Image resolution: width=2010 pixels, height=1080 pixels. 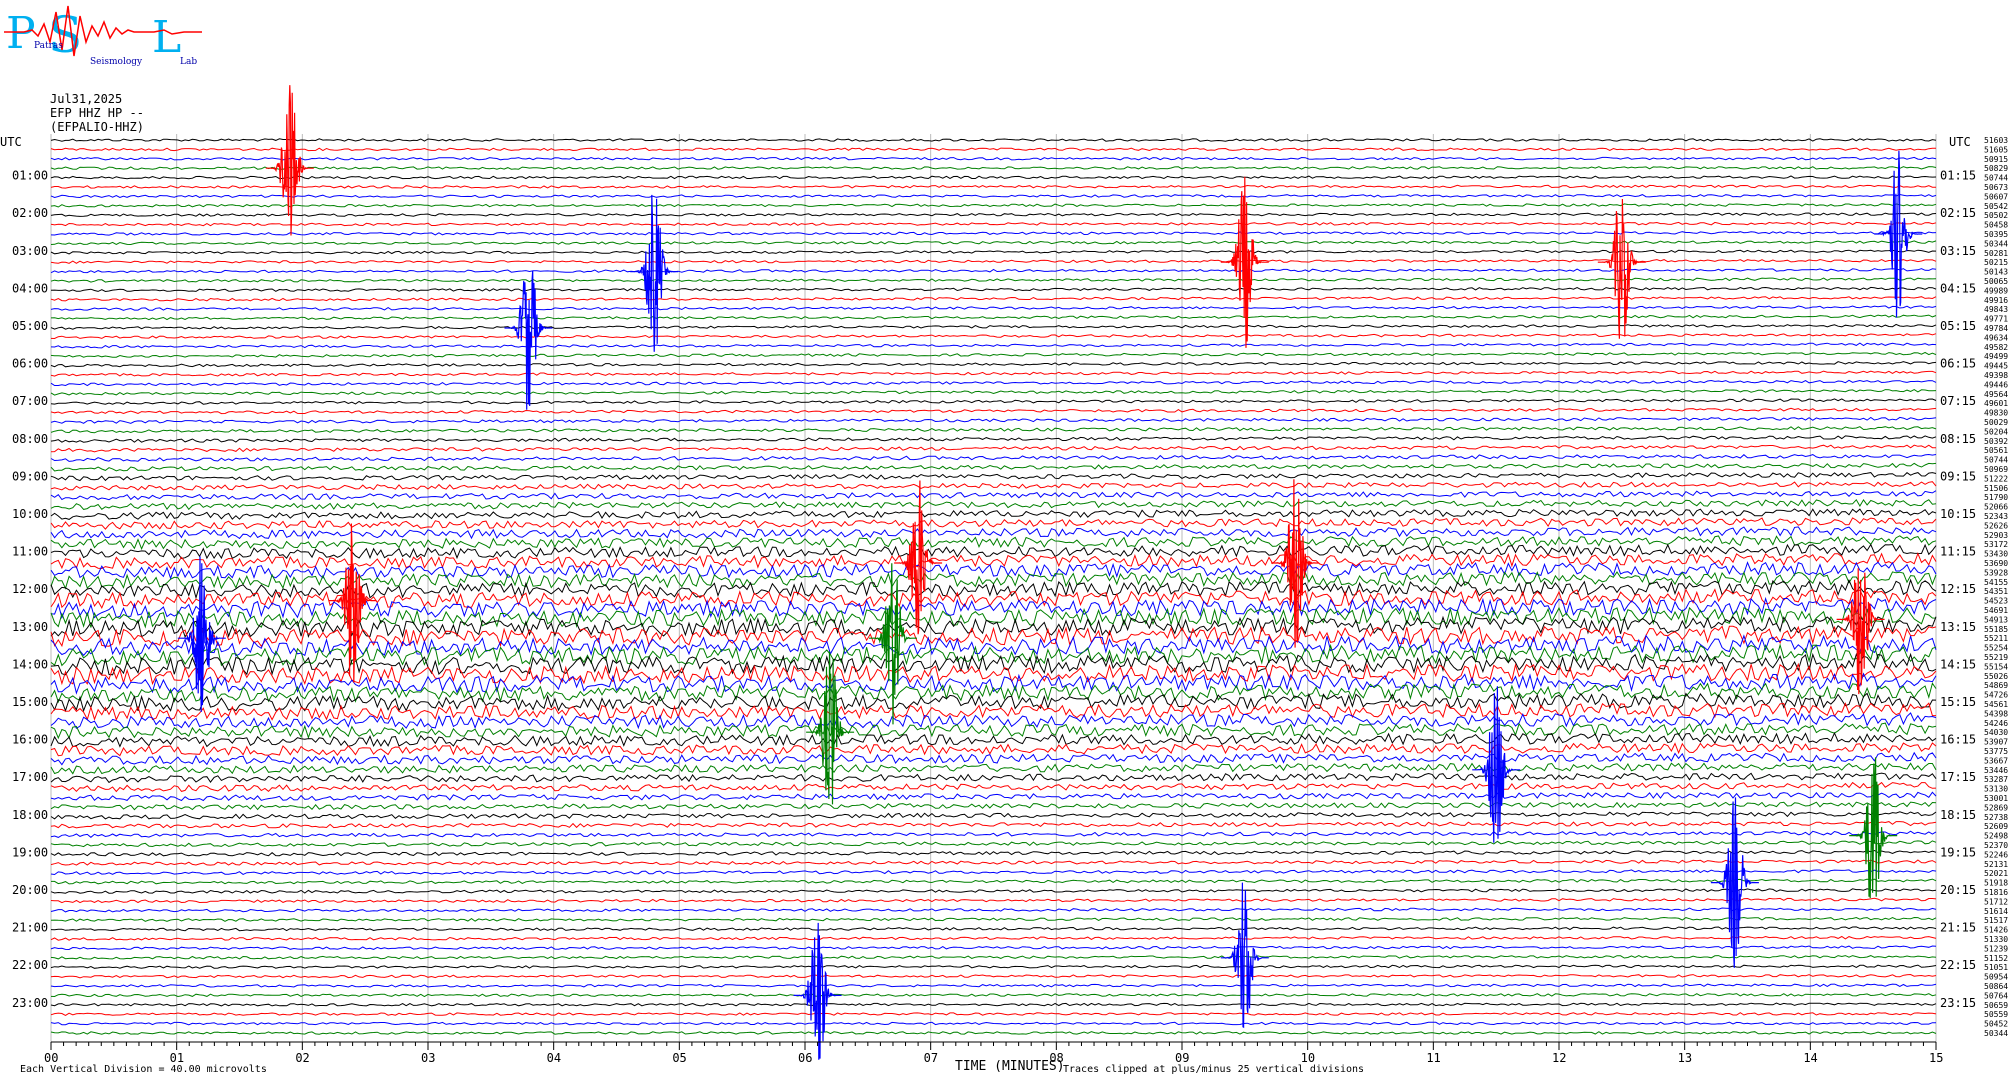 What do you see at coordinates (1996, 422) in the screenshot?
I see `right-count-label: 50029` at bounding box center [1996, 422].